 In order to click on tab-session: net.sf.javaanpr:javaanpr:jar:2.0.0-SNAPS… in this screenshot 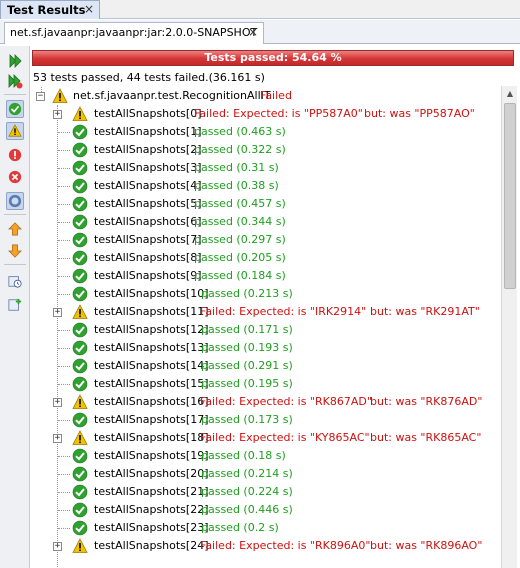, I will do `click(134, 33)`.